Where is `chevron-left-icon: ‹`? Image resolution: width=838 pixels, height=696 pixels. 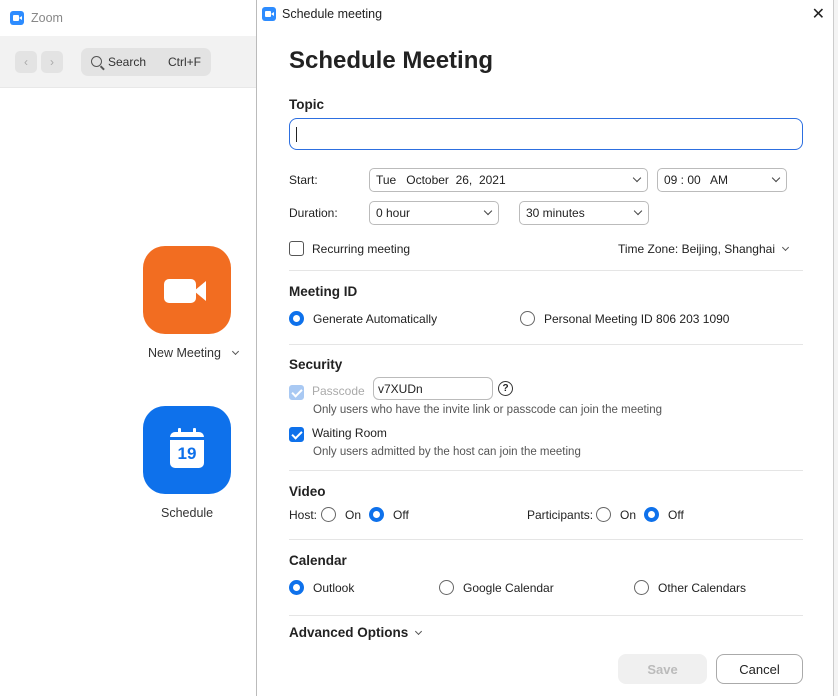 chevron-left-icon: ‹ is located at coordinates (26, 61).